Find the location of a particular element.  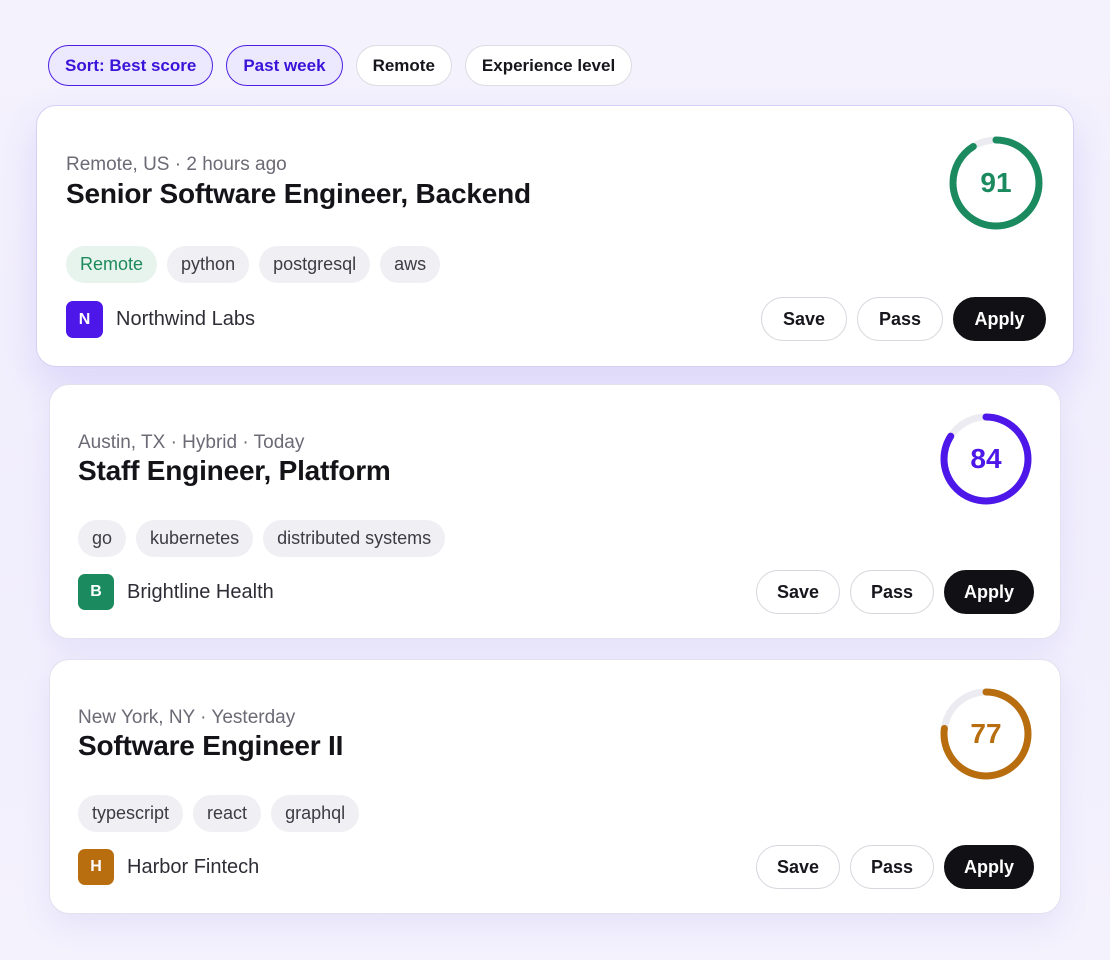

tag: distributed systems is located at coordinates (354, 538).